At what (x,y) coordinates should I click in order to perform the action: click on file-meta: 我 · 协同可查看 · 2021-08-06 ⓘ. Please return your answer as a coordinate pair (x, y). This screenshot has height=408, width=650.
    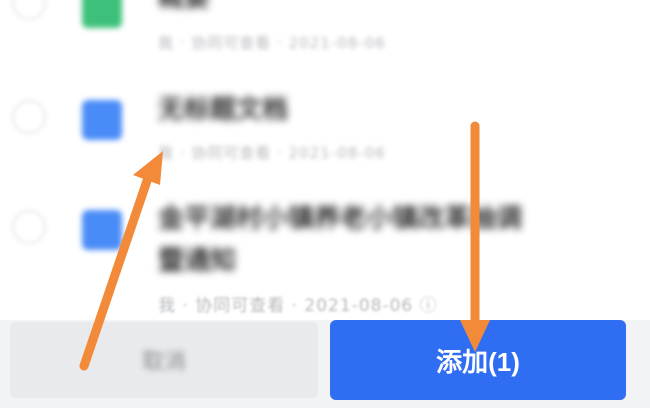
    Looking at the image, I should click on (298, 306).